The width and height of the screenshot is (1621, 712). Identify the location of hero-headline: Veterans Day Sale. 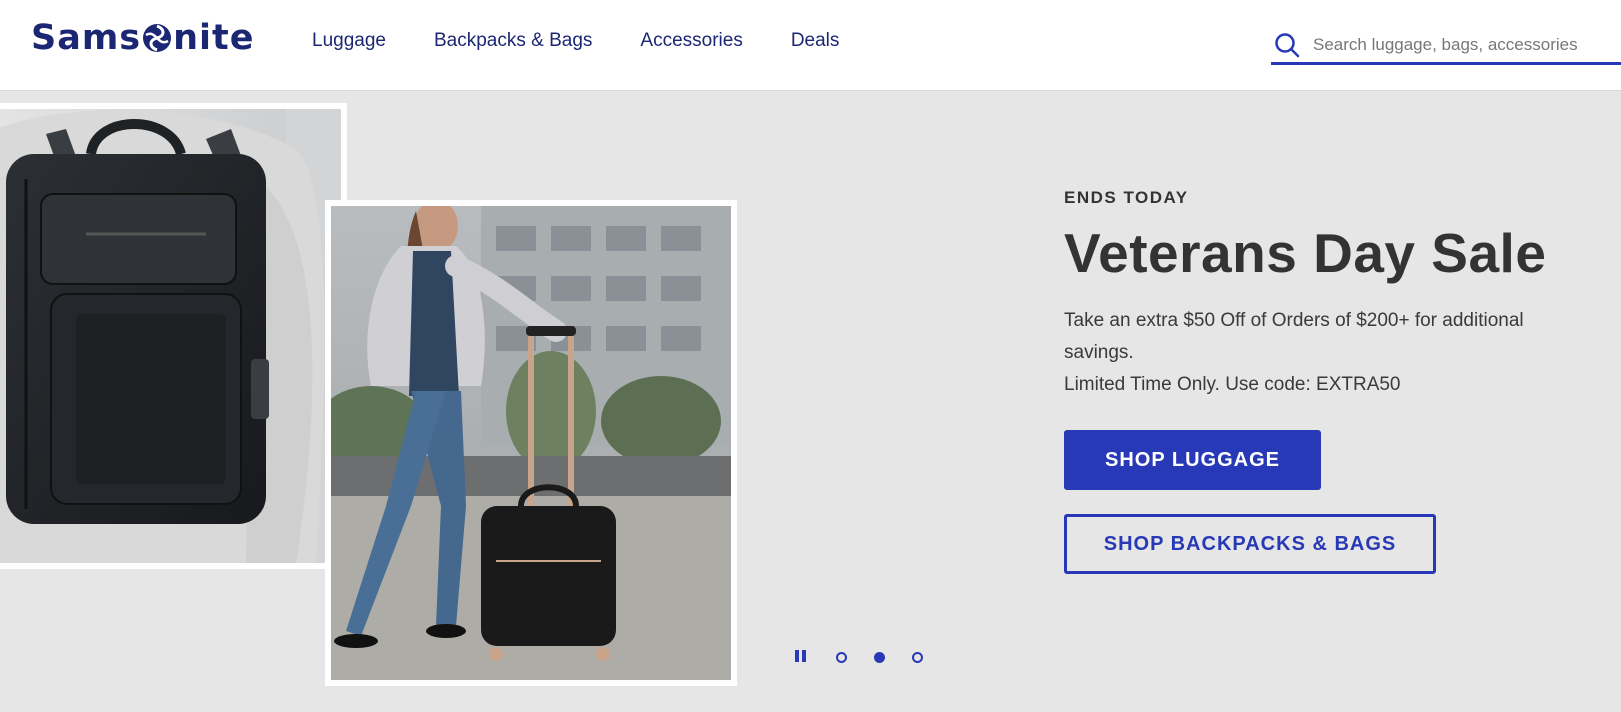
(1305, 253).